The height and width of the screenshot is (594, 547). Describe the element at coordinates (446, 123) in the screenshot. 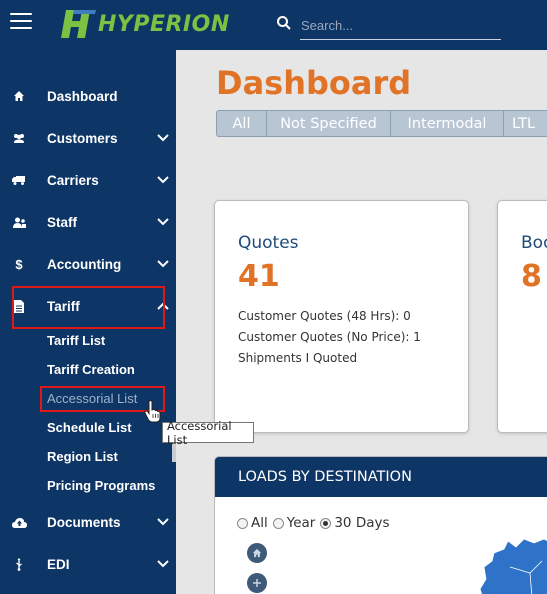

I see `filter-intermodal-button: Intermodal` at that location.